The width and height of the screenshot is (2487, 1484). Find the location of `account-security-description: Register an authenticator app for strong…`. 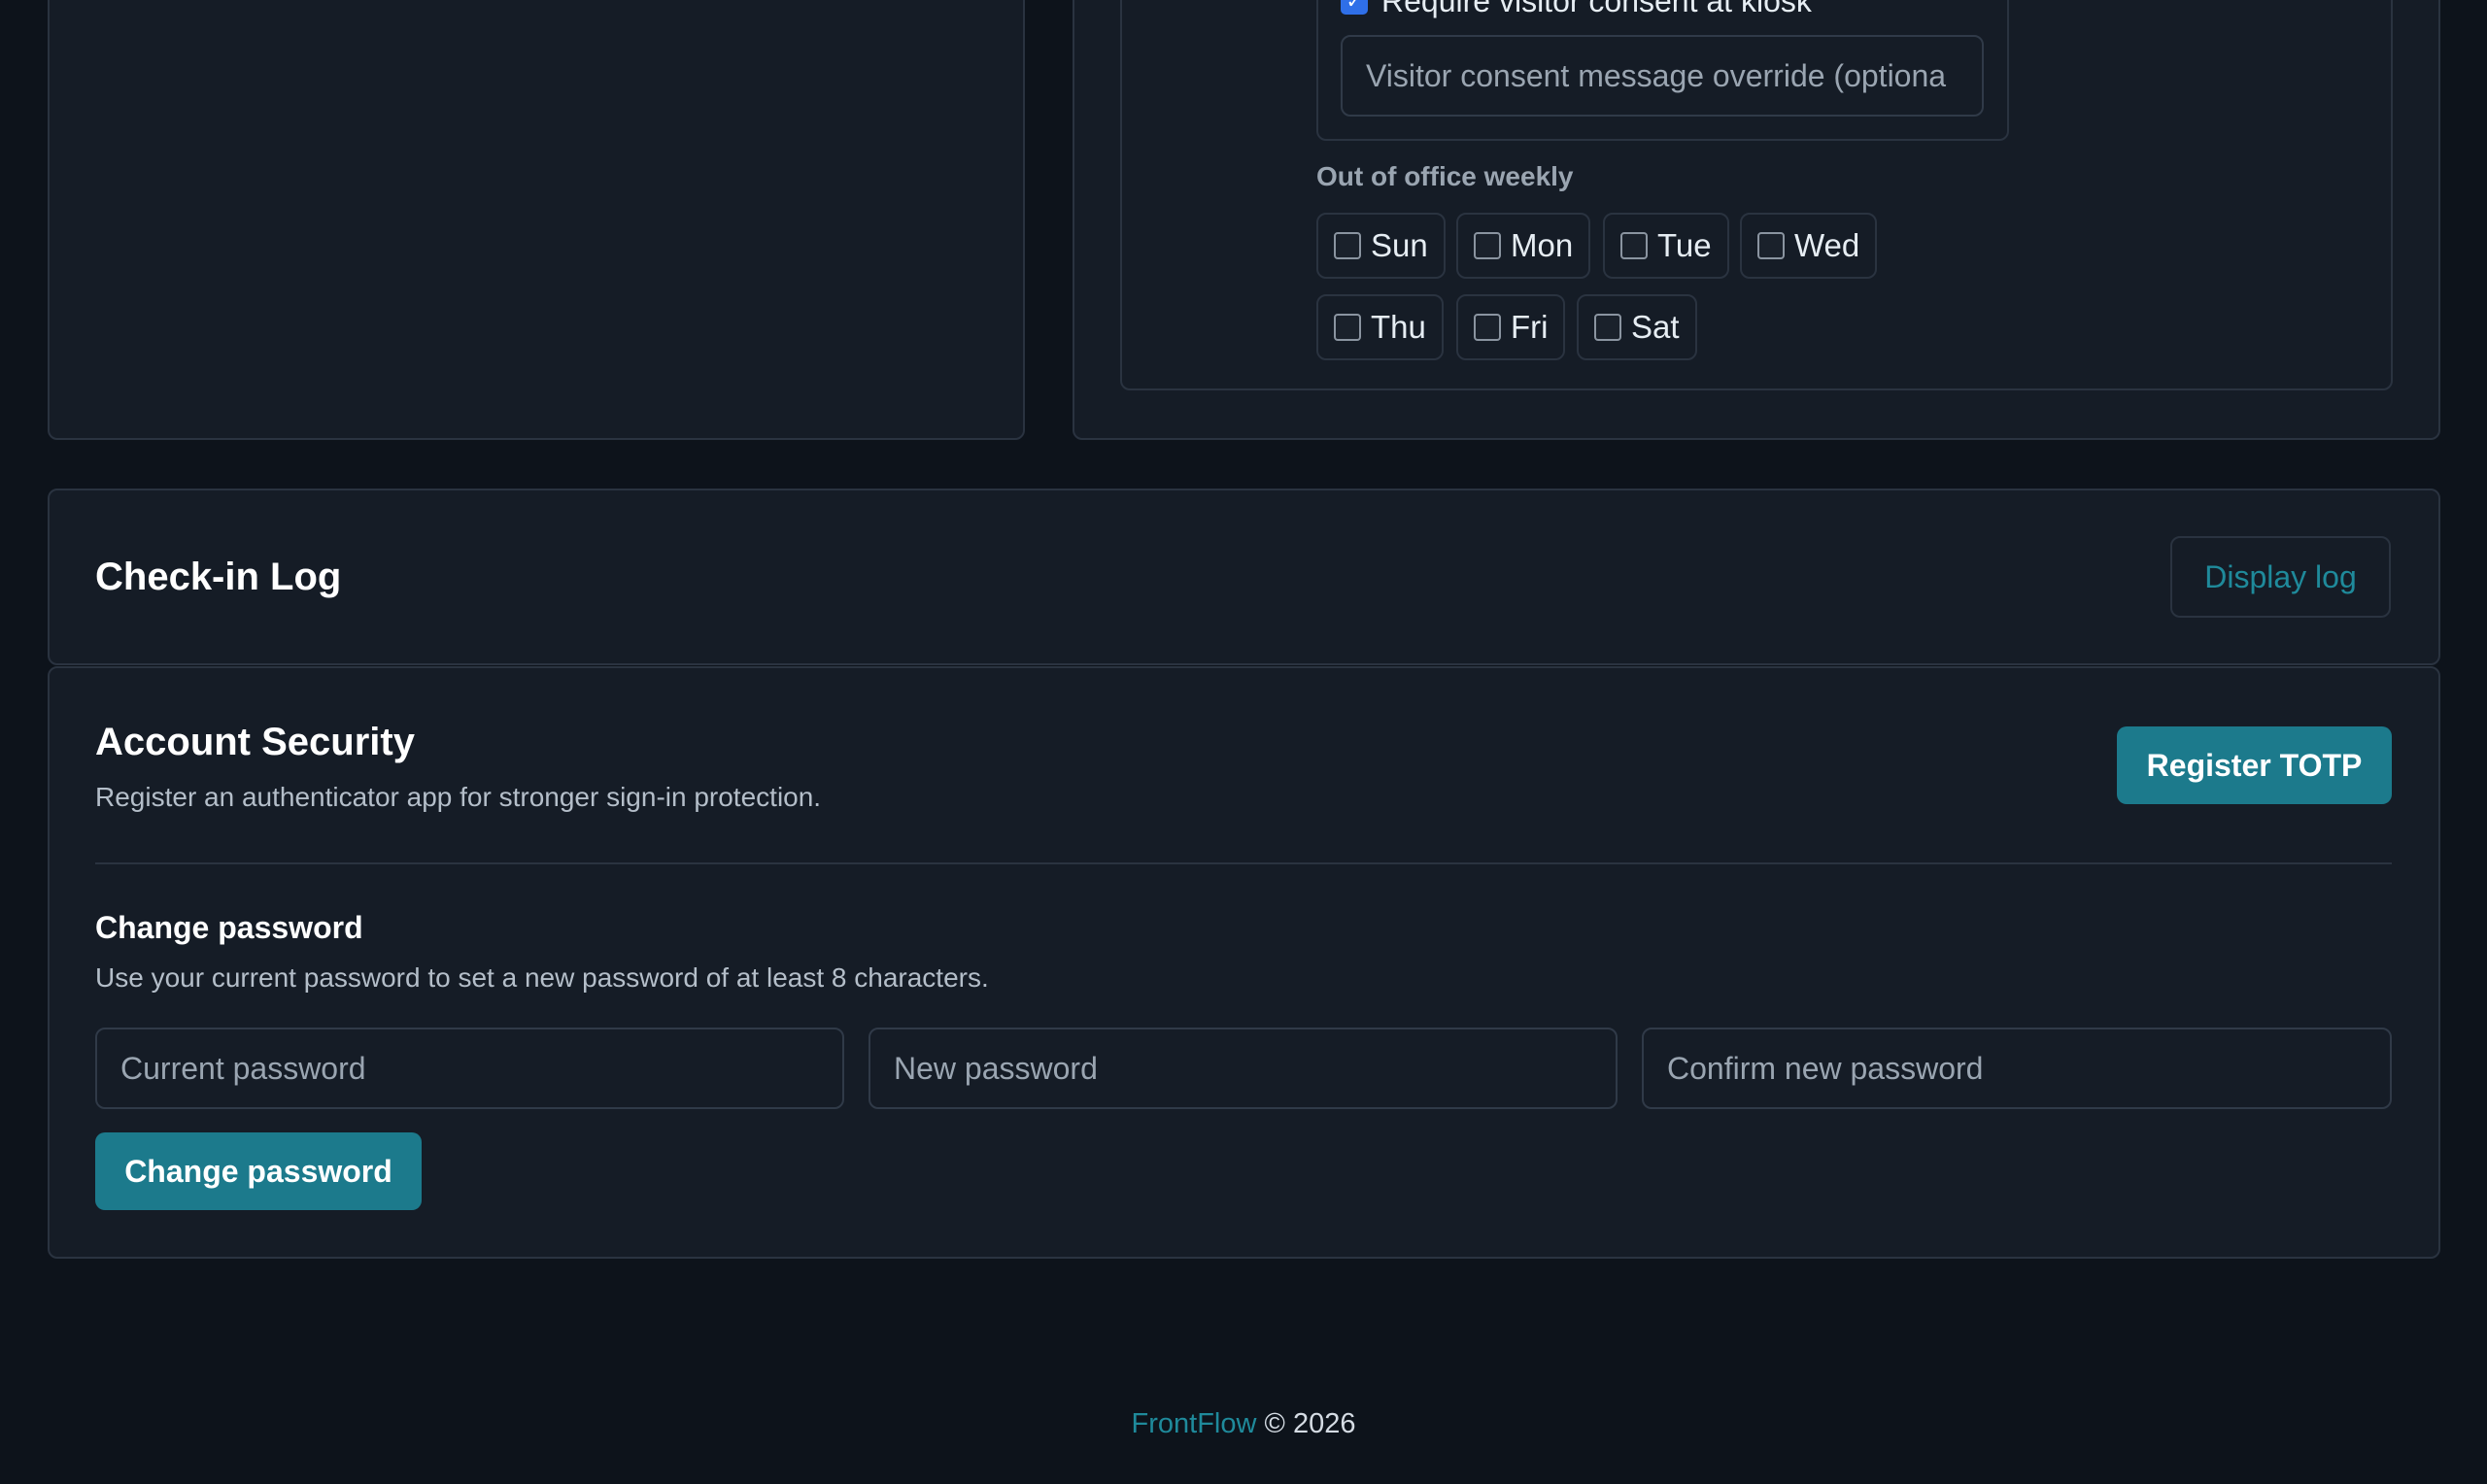

account-security-description: Register an authenticator app for strong… is located at coordinates (458, 797).